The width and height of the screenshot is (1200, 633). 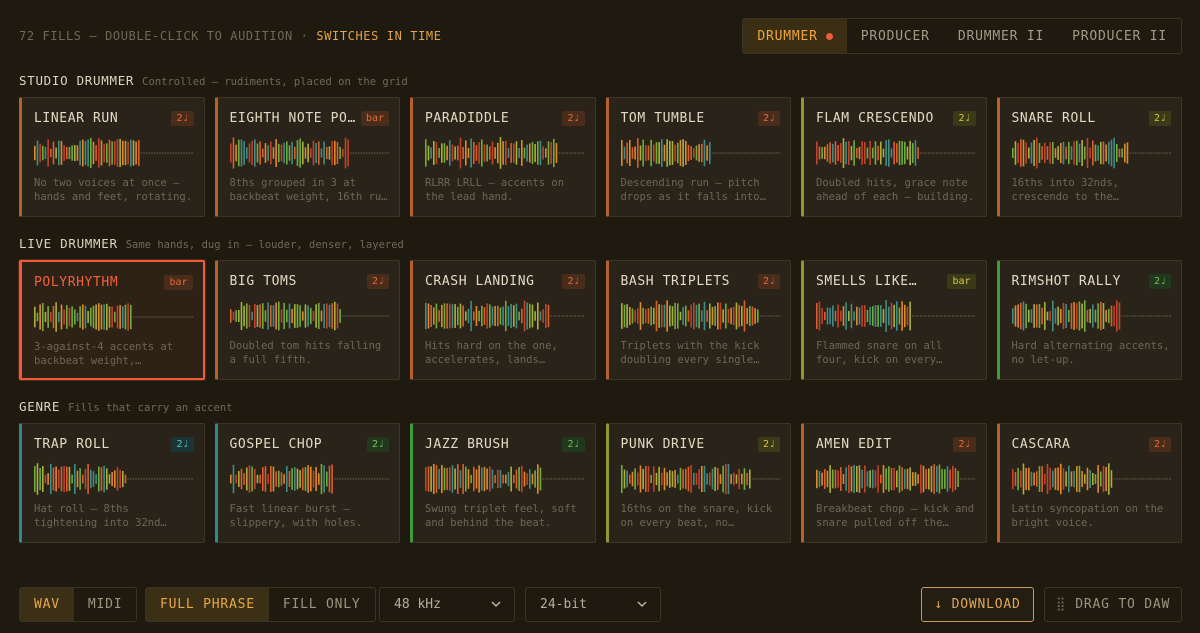 What do you see at coordinates (1119, 36) in the screenshot?
I see `mode-tab-producer-ii: PRODUCER II` at bounding box center [1119, 36].